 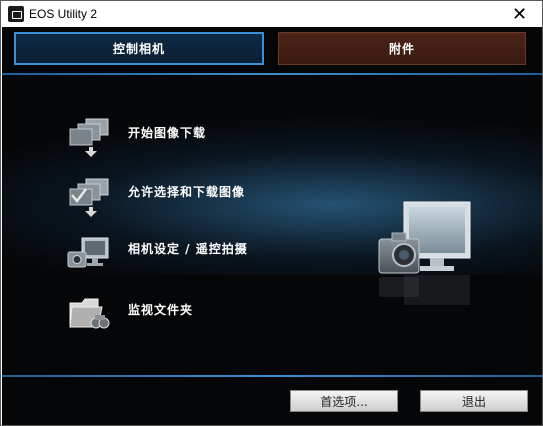 I want to click on download-images-icon, so click(x=90, y=138).